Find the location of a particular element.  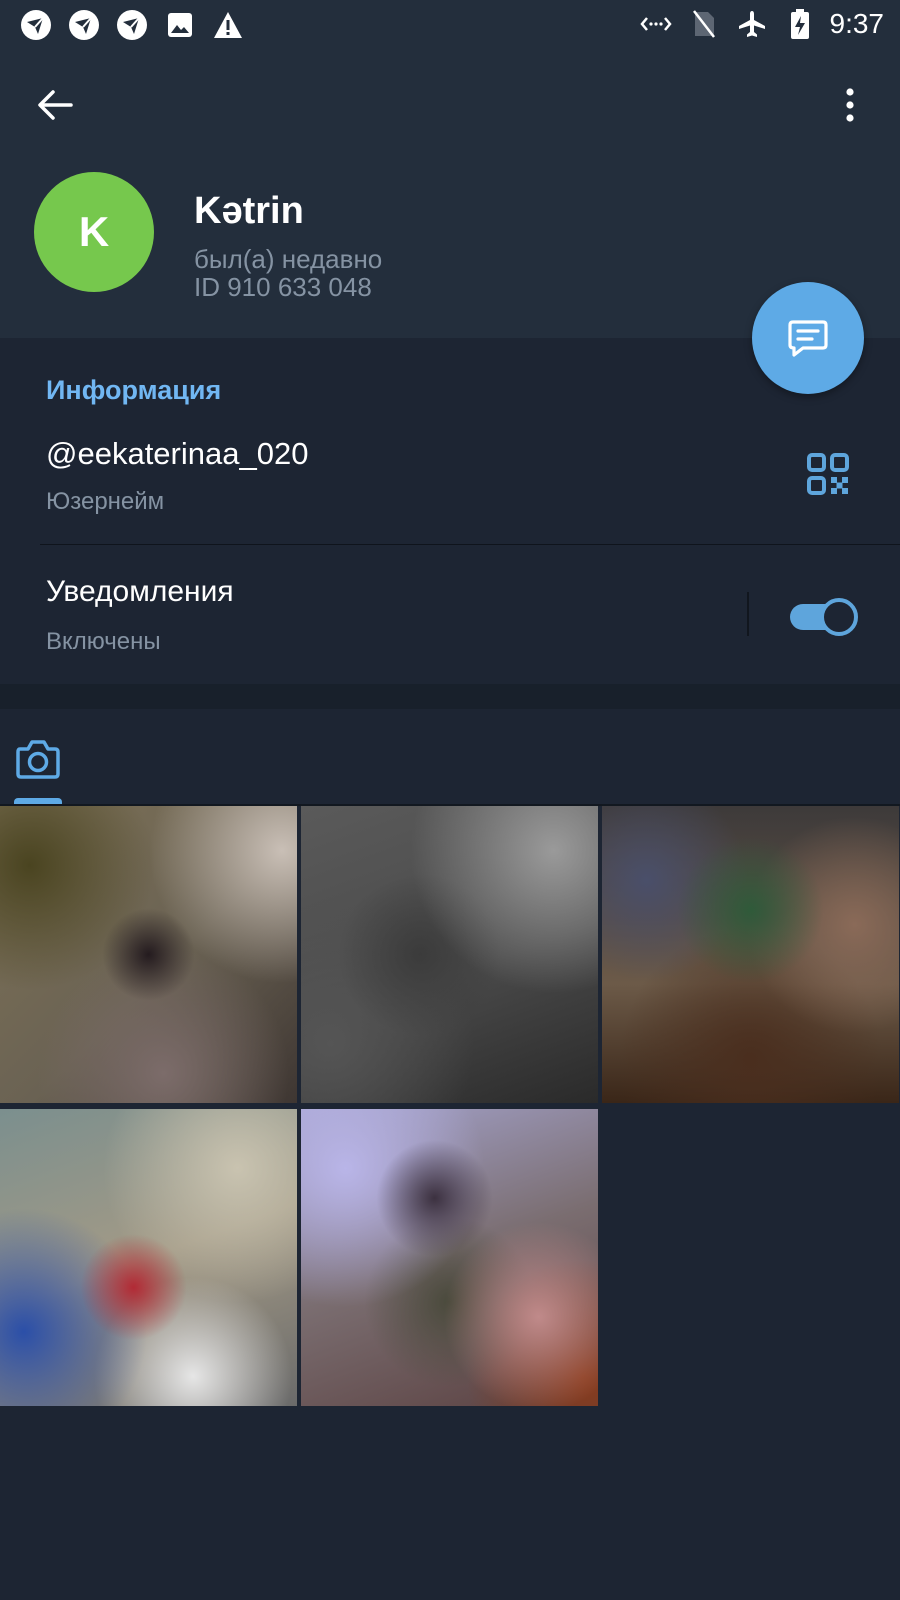

section-gap is located at coordinates (450, 696).